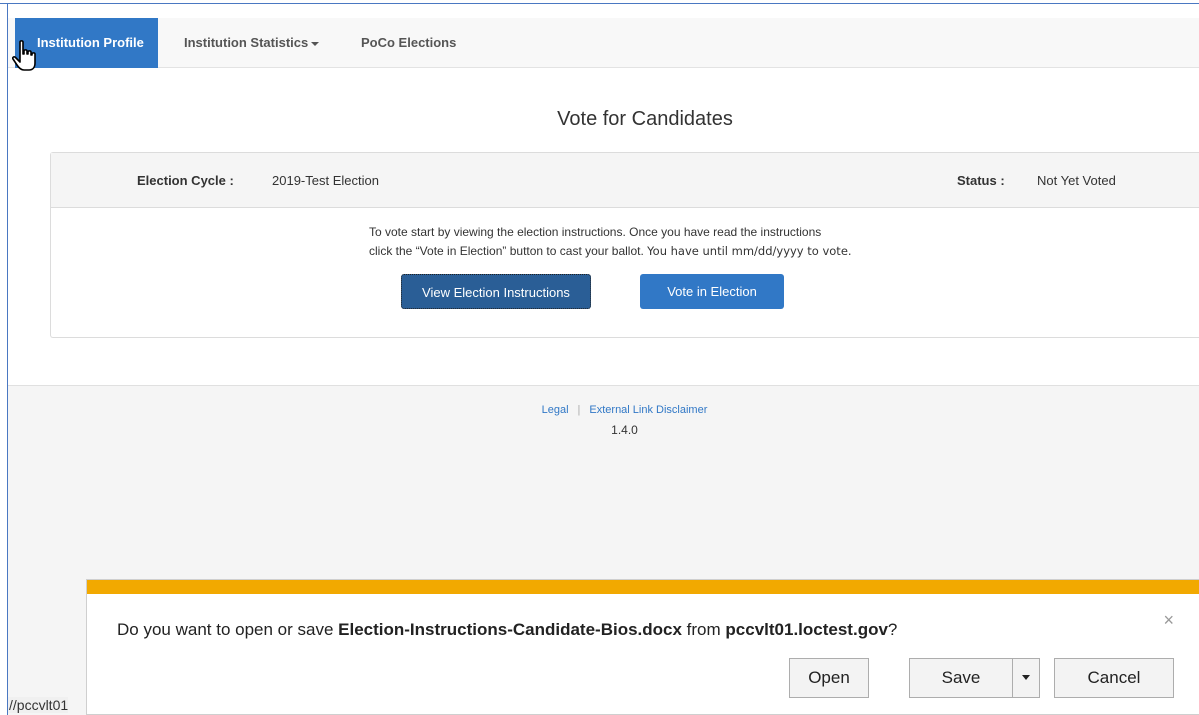  Describe the element at coordinates (892, 629) in the screenshot. I see `download-message-suffix: ?` at that location.